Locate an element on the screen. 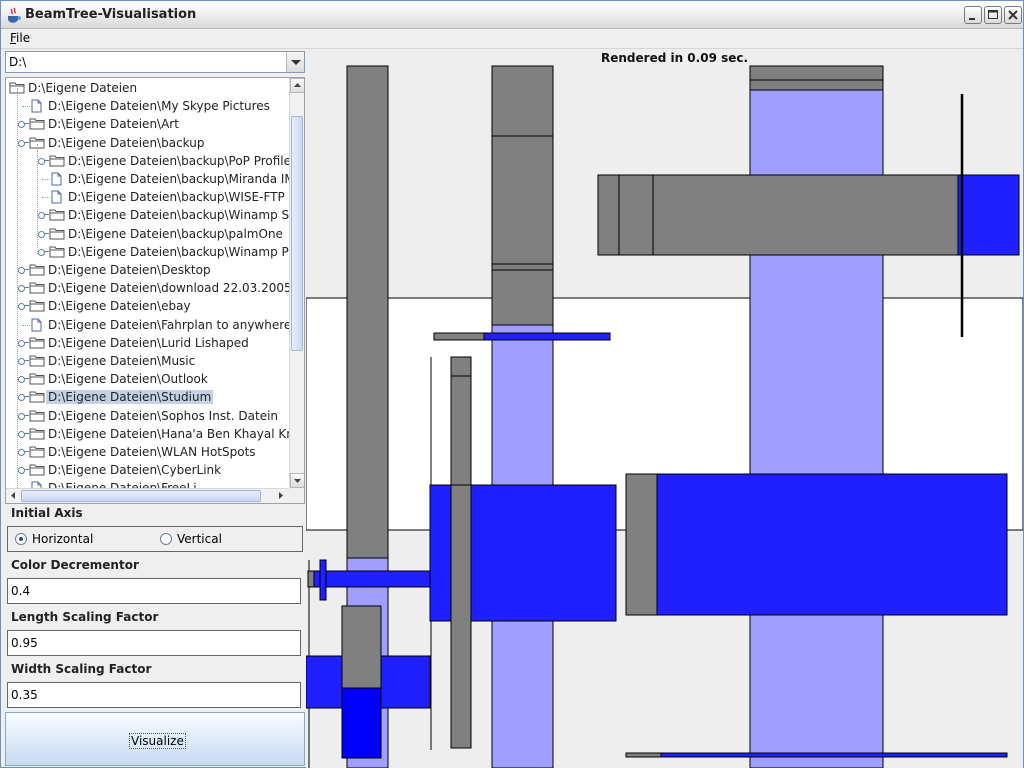 This screenshot has width=1024, height=768. tree-row-label: D:\Eigene Dateien\Desktop is located at coordinates (129, 270).